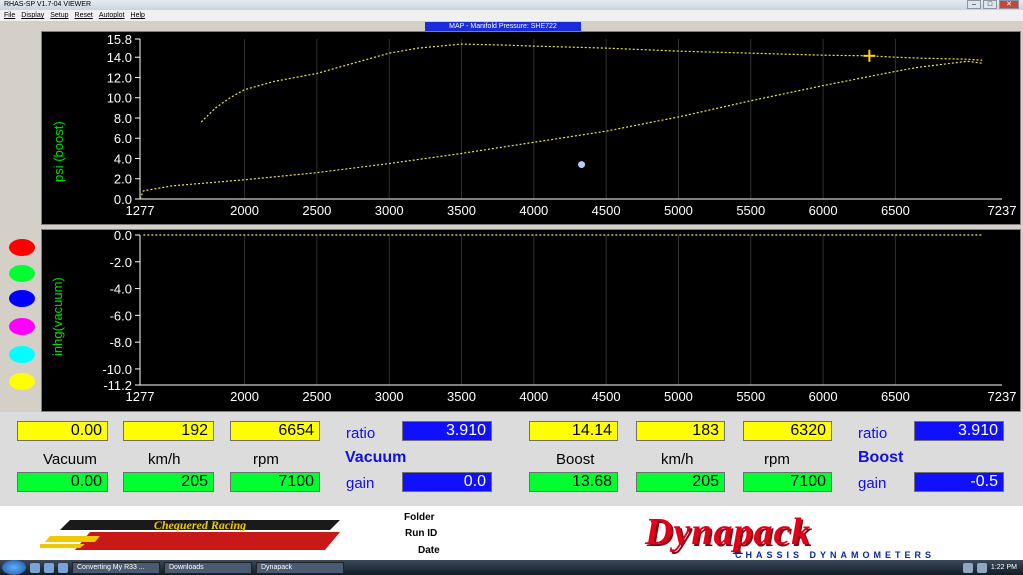  What do you see at coordinates (164, 459) in the screenshot?
I see `kmh-header-left: km/h` at bounding box center [164, 459].